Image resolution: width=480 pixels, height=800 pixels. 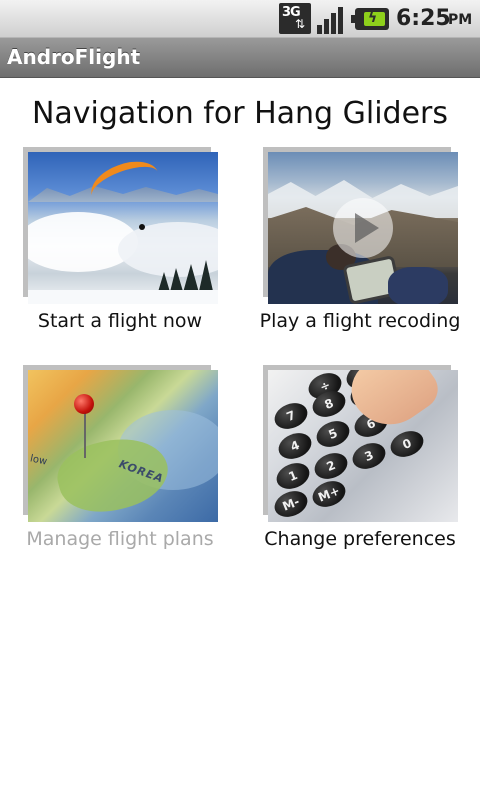 I want to click on data-transfer-arrows-icon: ⇅, so click(x=300, y=24).